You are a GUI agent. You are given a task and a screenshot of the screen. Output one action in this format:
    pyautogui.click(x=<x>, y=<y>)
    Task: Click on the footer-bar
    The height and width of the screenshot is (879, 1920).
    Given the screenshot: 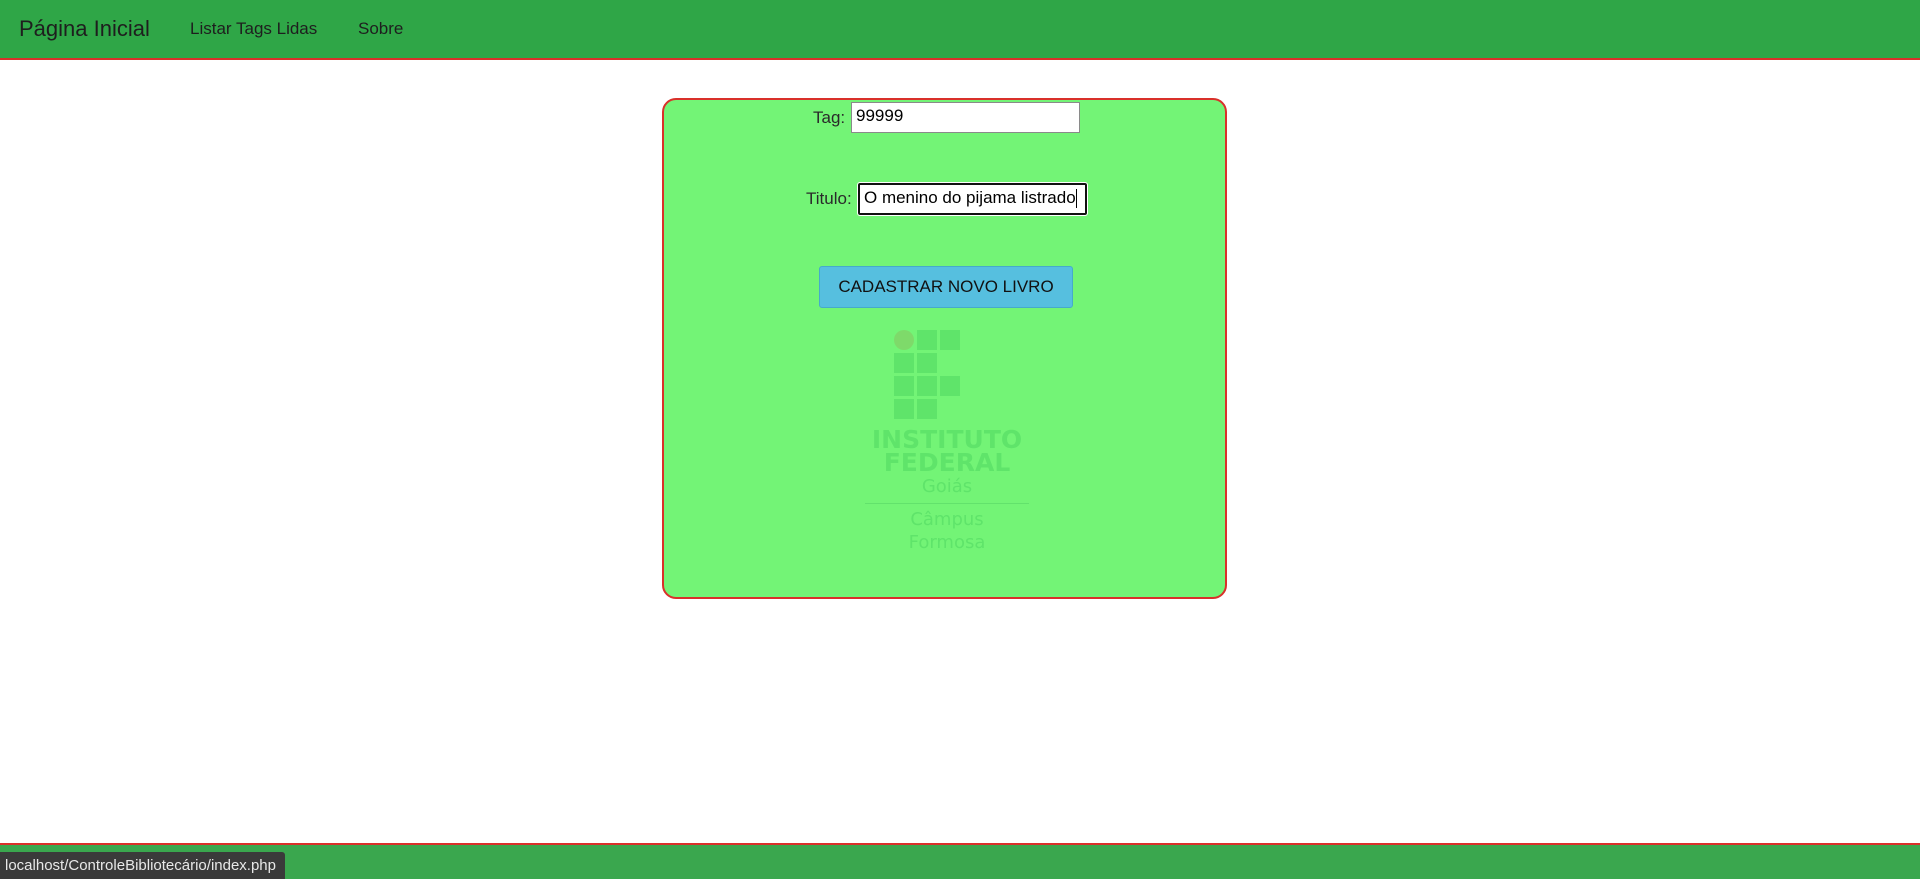 What is the action you would take?
    pyautogui.click(x=960, y=861)
    